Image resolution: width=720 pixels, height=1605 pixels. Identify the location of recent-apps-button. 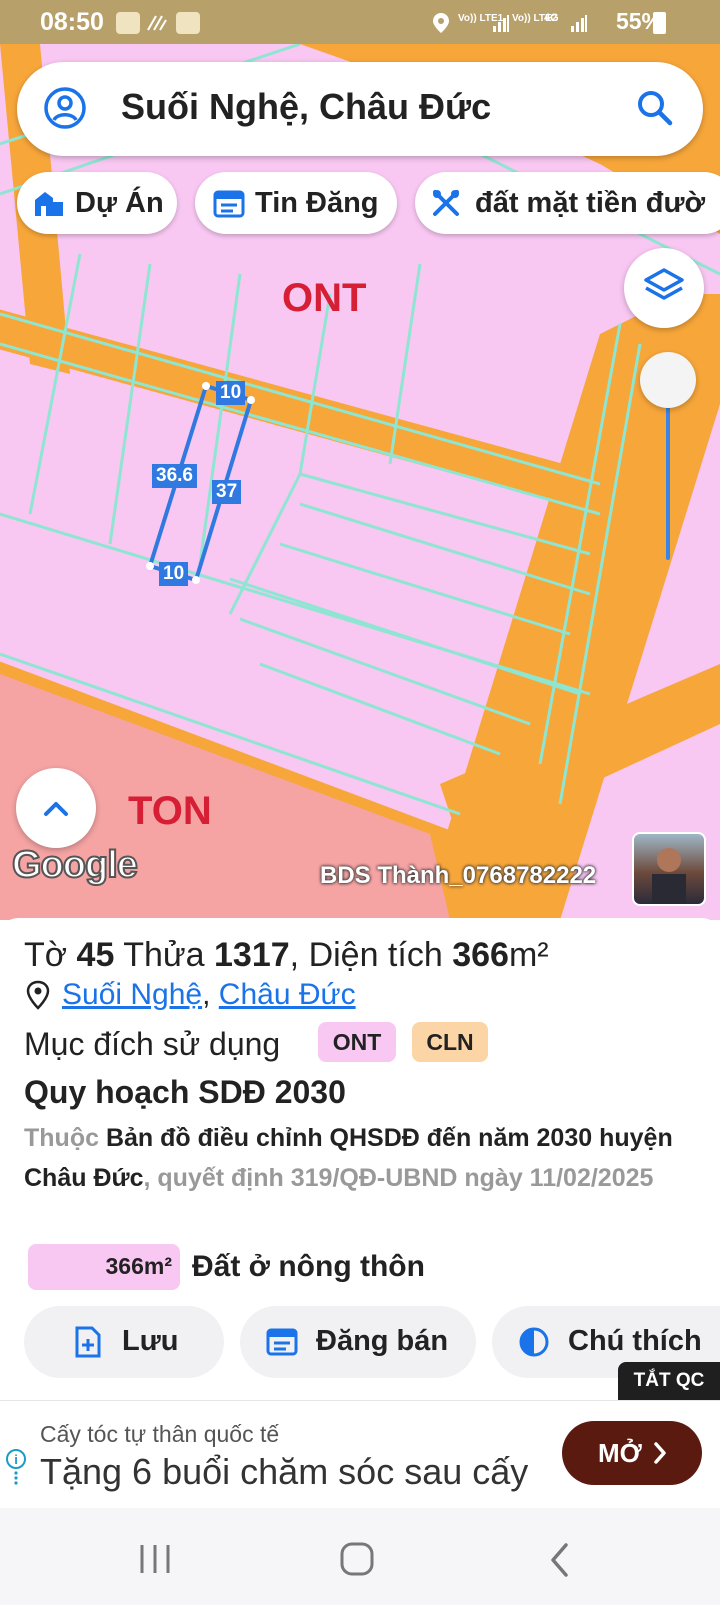
(156, 1561).